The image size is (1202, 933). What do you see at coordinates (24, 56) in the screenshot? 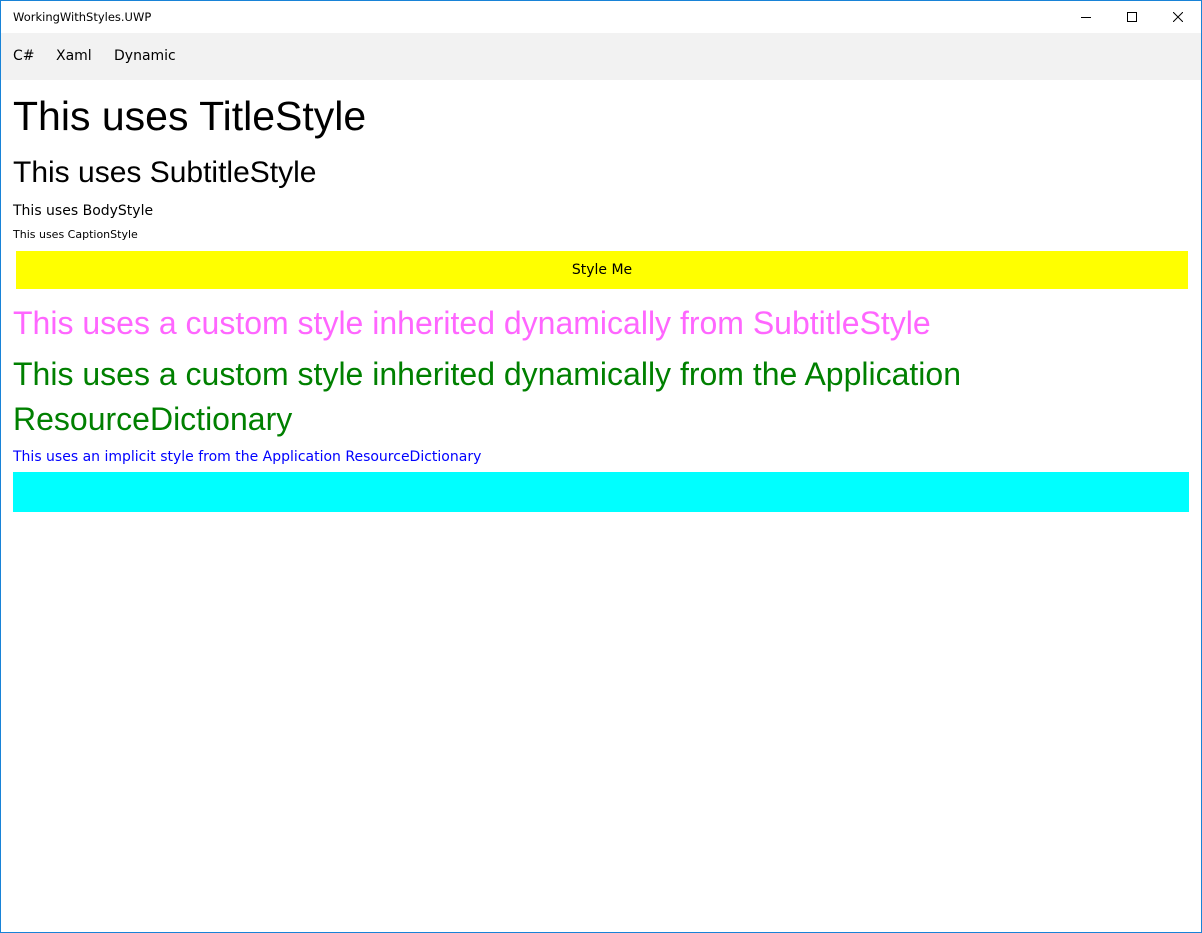
I see `tab-csharp: C#` at bounding box center [24, 56].